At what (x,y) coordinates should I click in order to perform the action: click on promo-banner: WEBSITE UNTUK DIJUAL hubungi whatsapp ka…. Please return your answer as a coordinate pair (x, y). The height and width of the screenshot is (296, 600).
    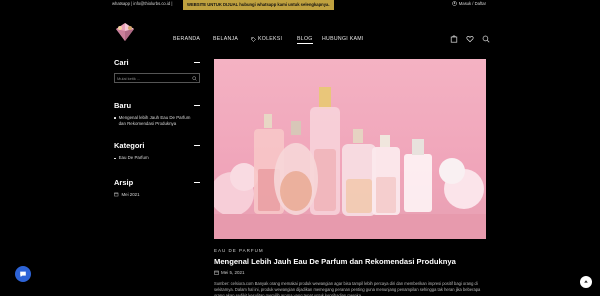
    Looking at the image, I should click on (258, 5).